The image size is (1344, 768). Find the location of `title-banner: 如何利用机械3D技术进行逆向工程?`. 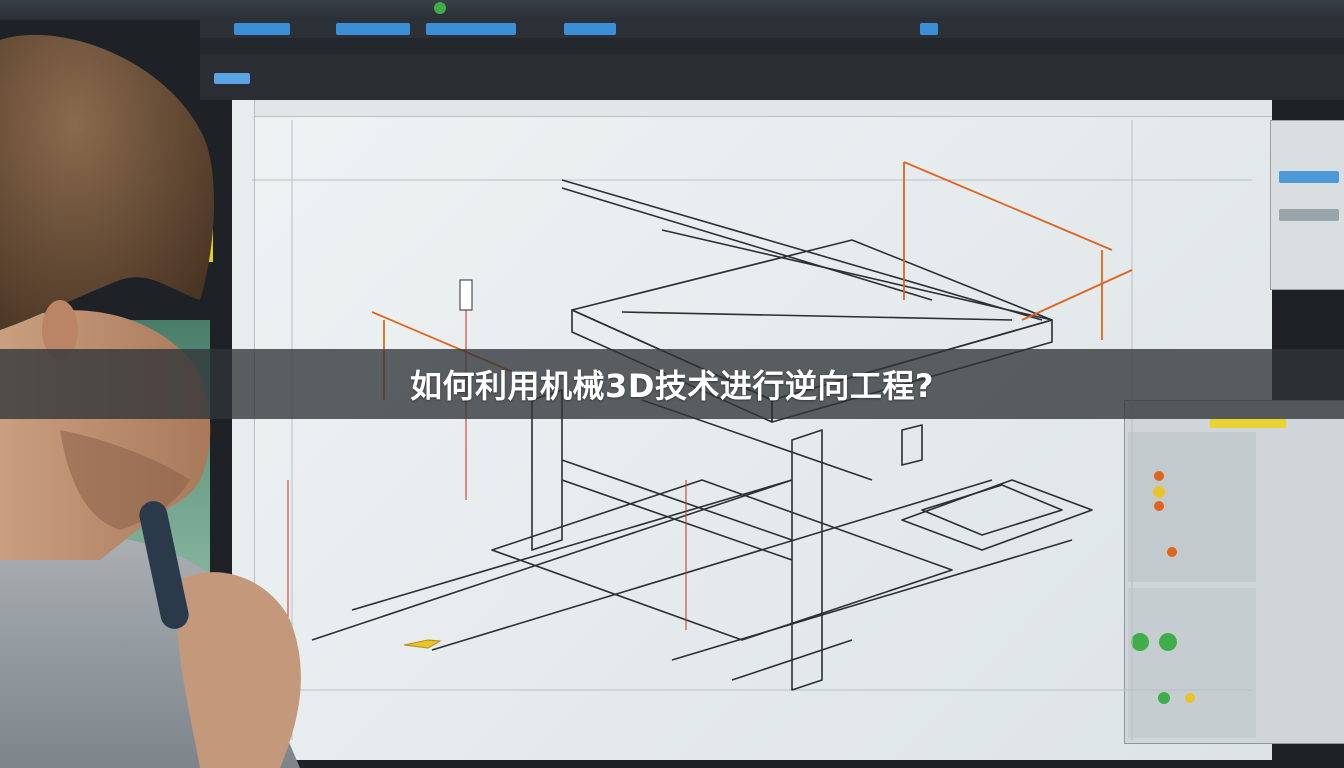

title-banner: 如何利用机械3D技术进行逆向工程? is located at coordinates (672, 384).